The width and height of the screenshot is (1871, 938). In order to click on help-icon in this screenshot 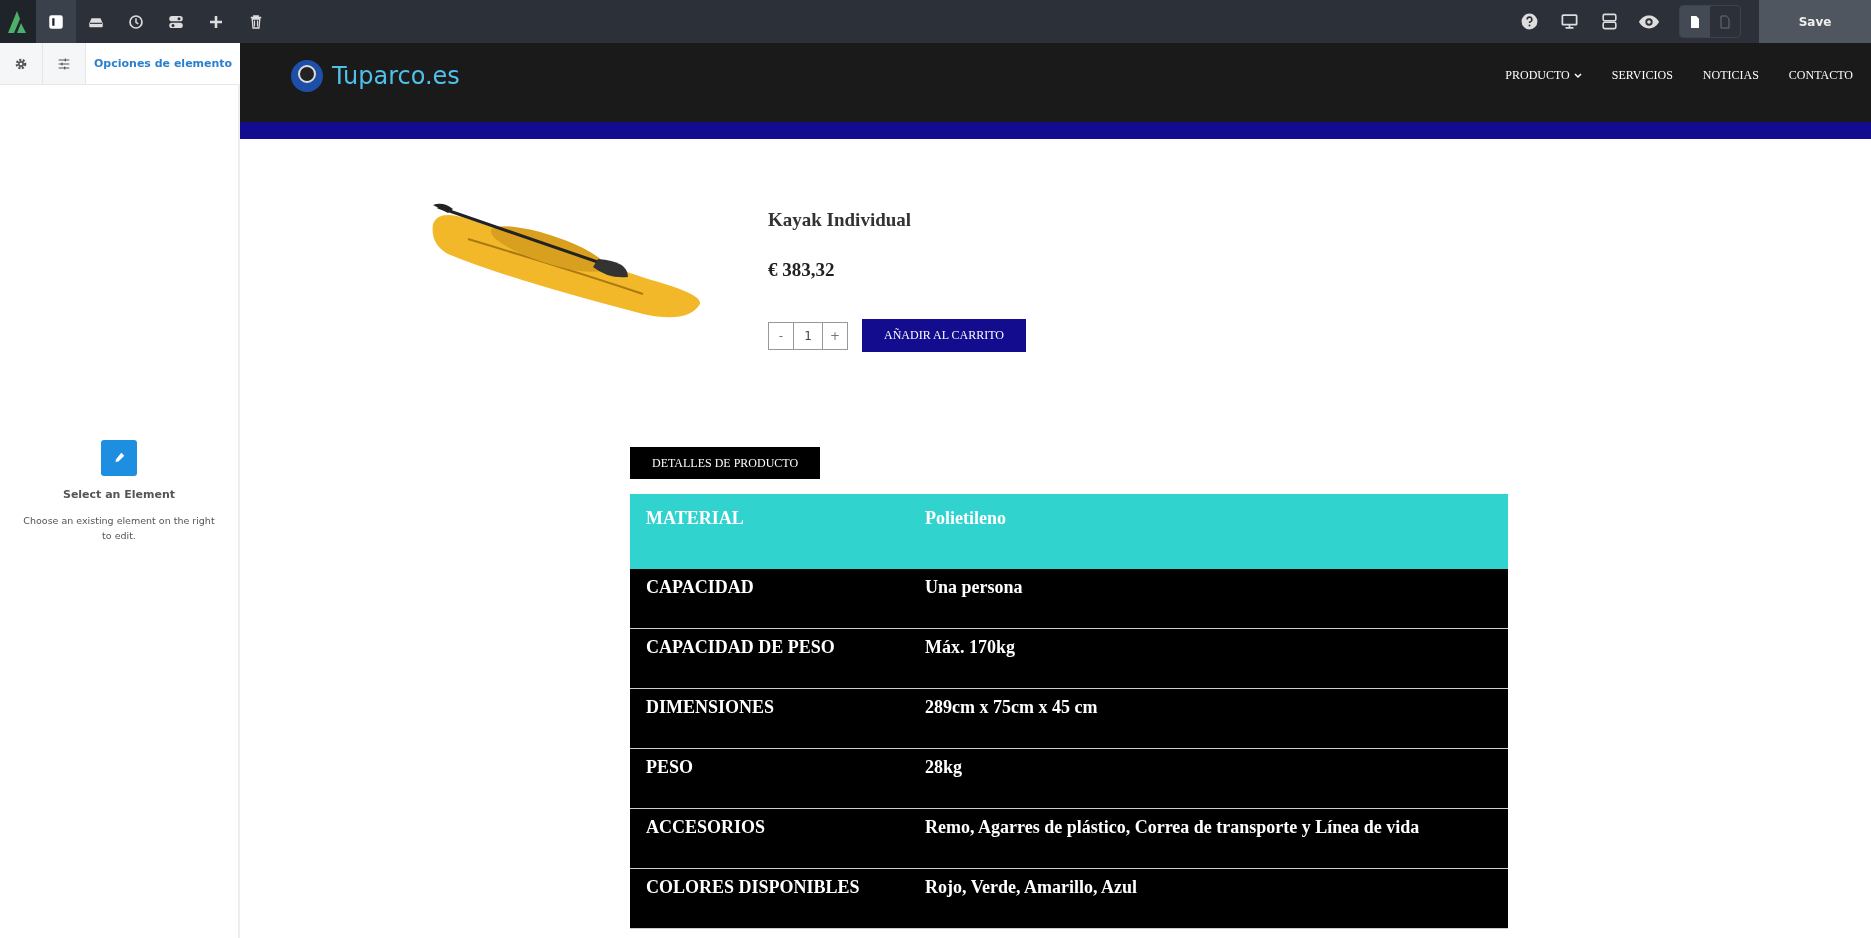, I will do `click(1529, 21)`.